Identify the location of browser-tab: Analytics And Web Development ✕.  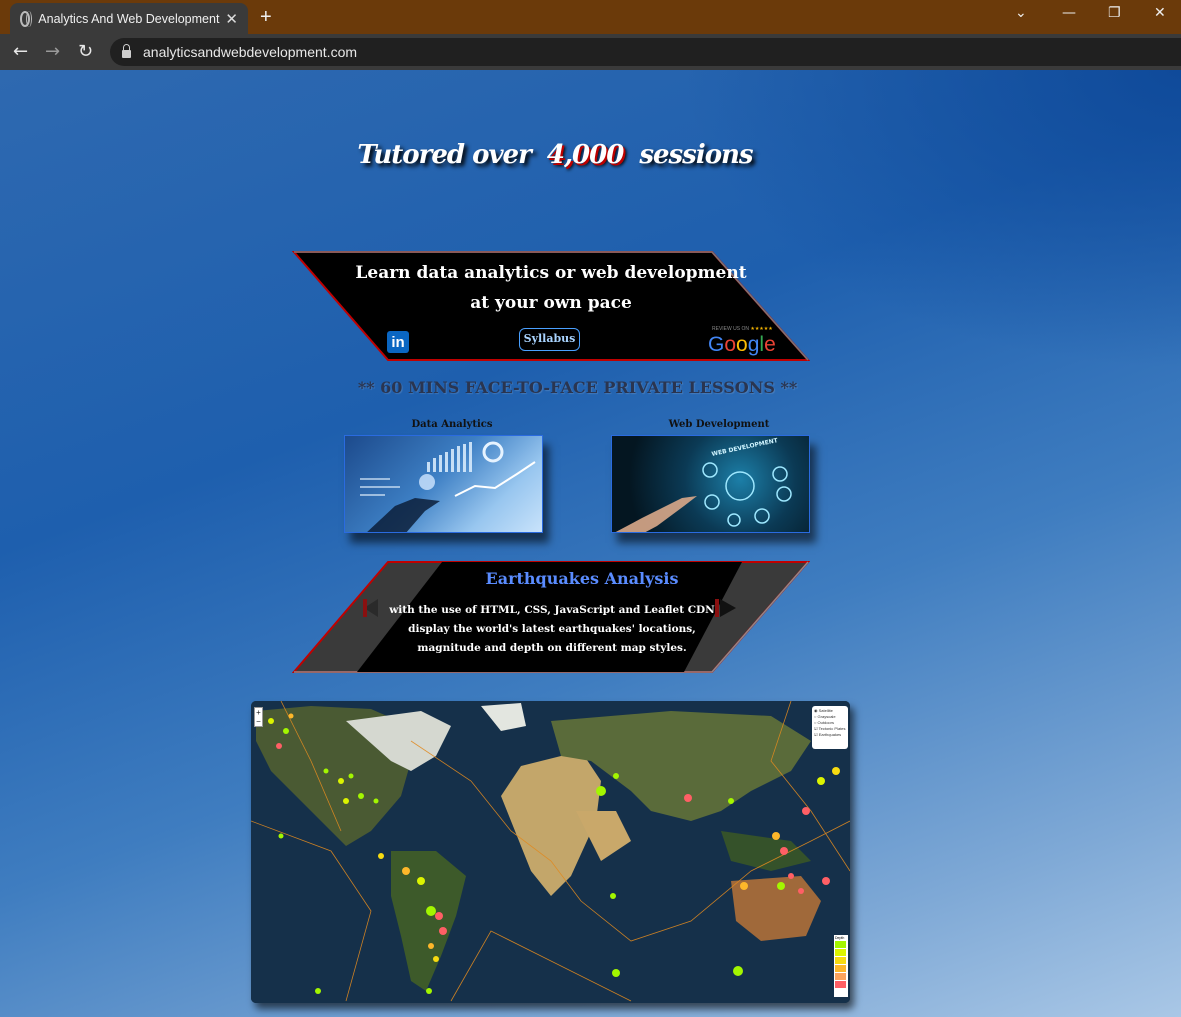
(129, 18).